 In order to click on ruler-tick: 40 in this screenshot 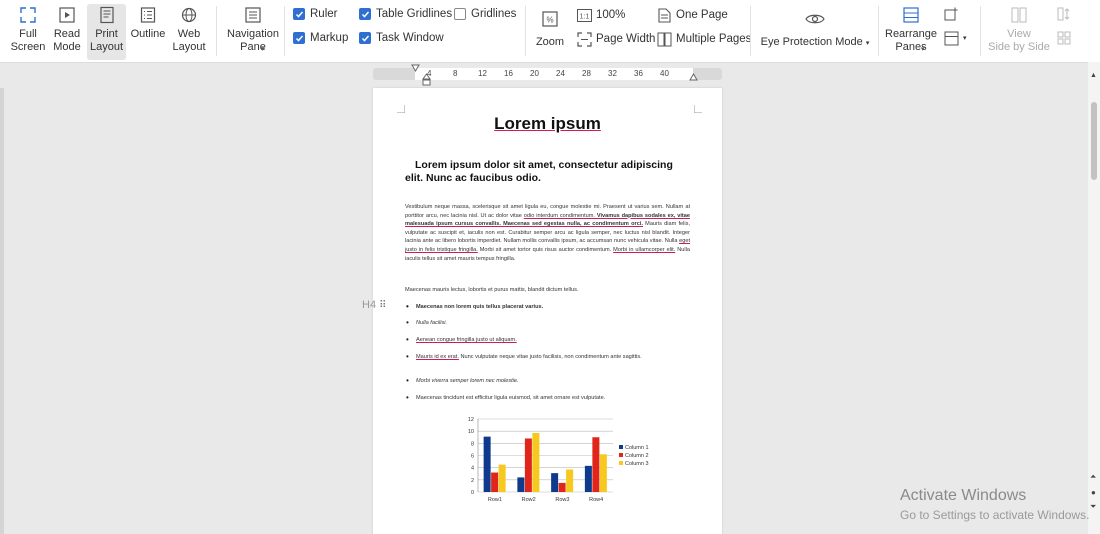, I will do `click(664, 73)`.